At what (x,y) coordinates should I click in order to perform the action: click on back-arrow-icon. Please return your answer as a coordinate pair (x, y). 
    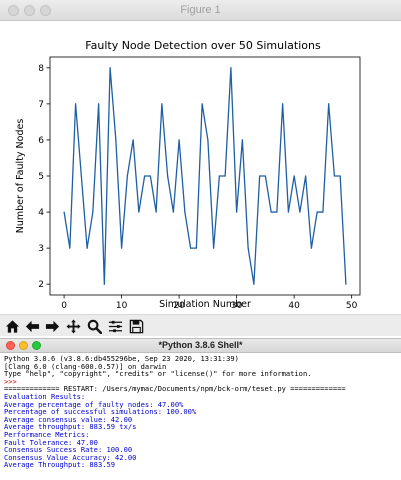
    Looking at the image, I should click on (32, 326).